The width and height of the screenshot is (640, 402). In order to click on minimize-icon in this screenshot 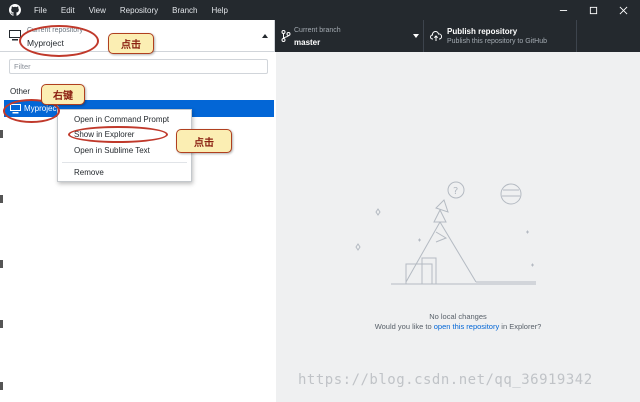, I will do `click(563, 10)`.